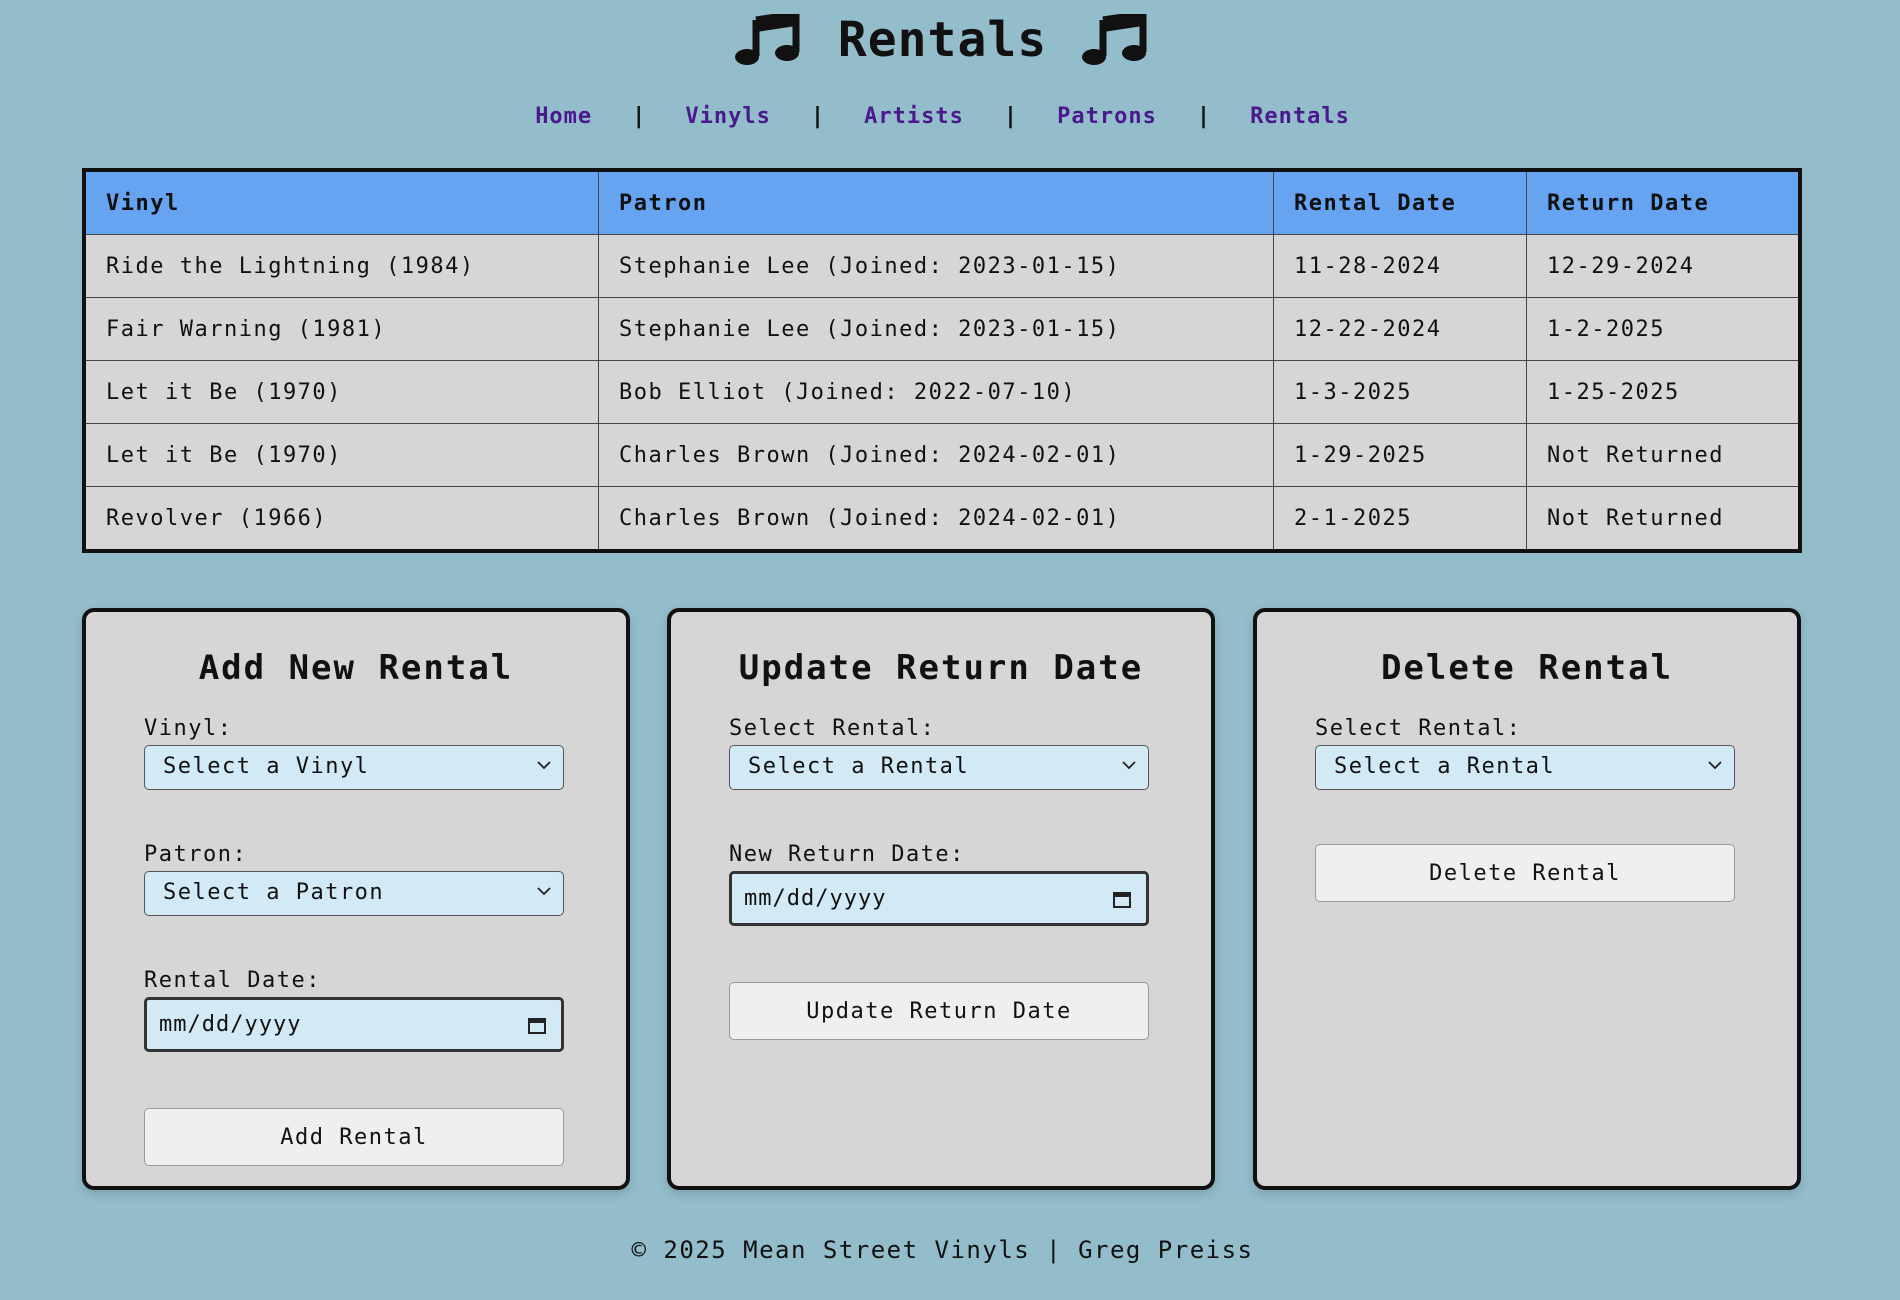  I want to click on nav-link-patrons: Patrons, so click(1107, 116).